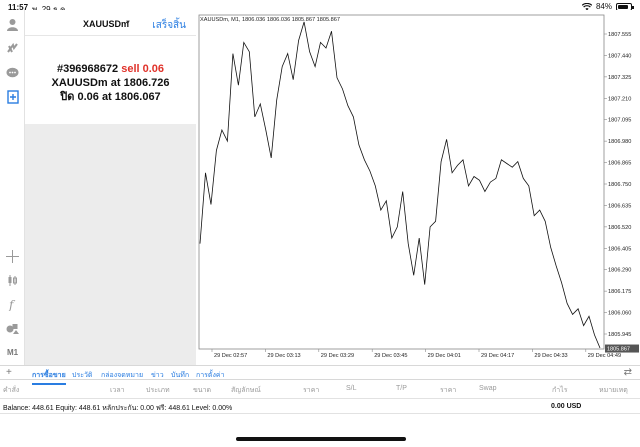 The image size is (640, 447). Describe the element at coordinates (210, 375) in the screenshot. I see `tab-settings: การตั้งค่า` at that location.